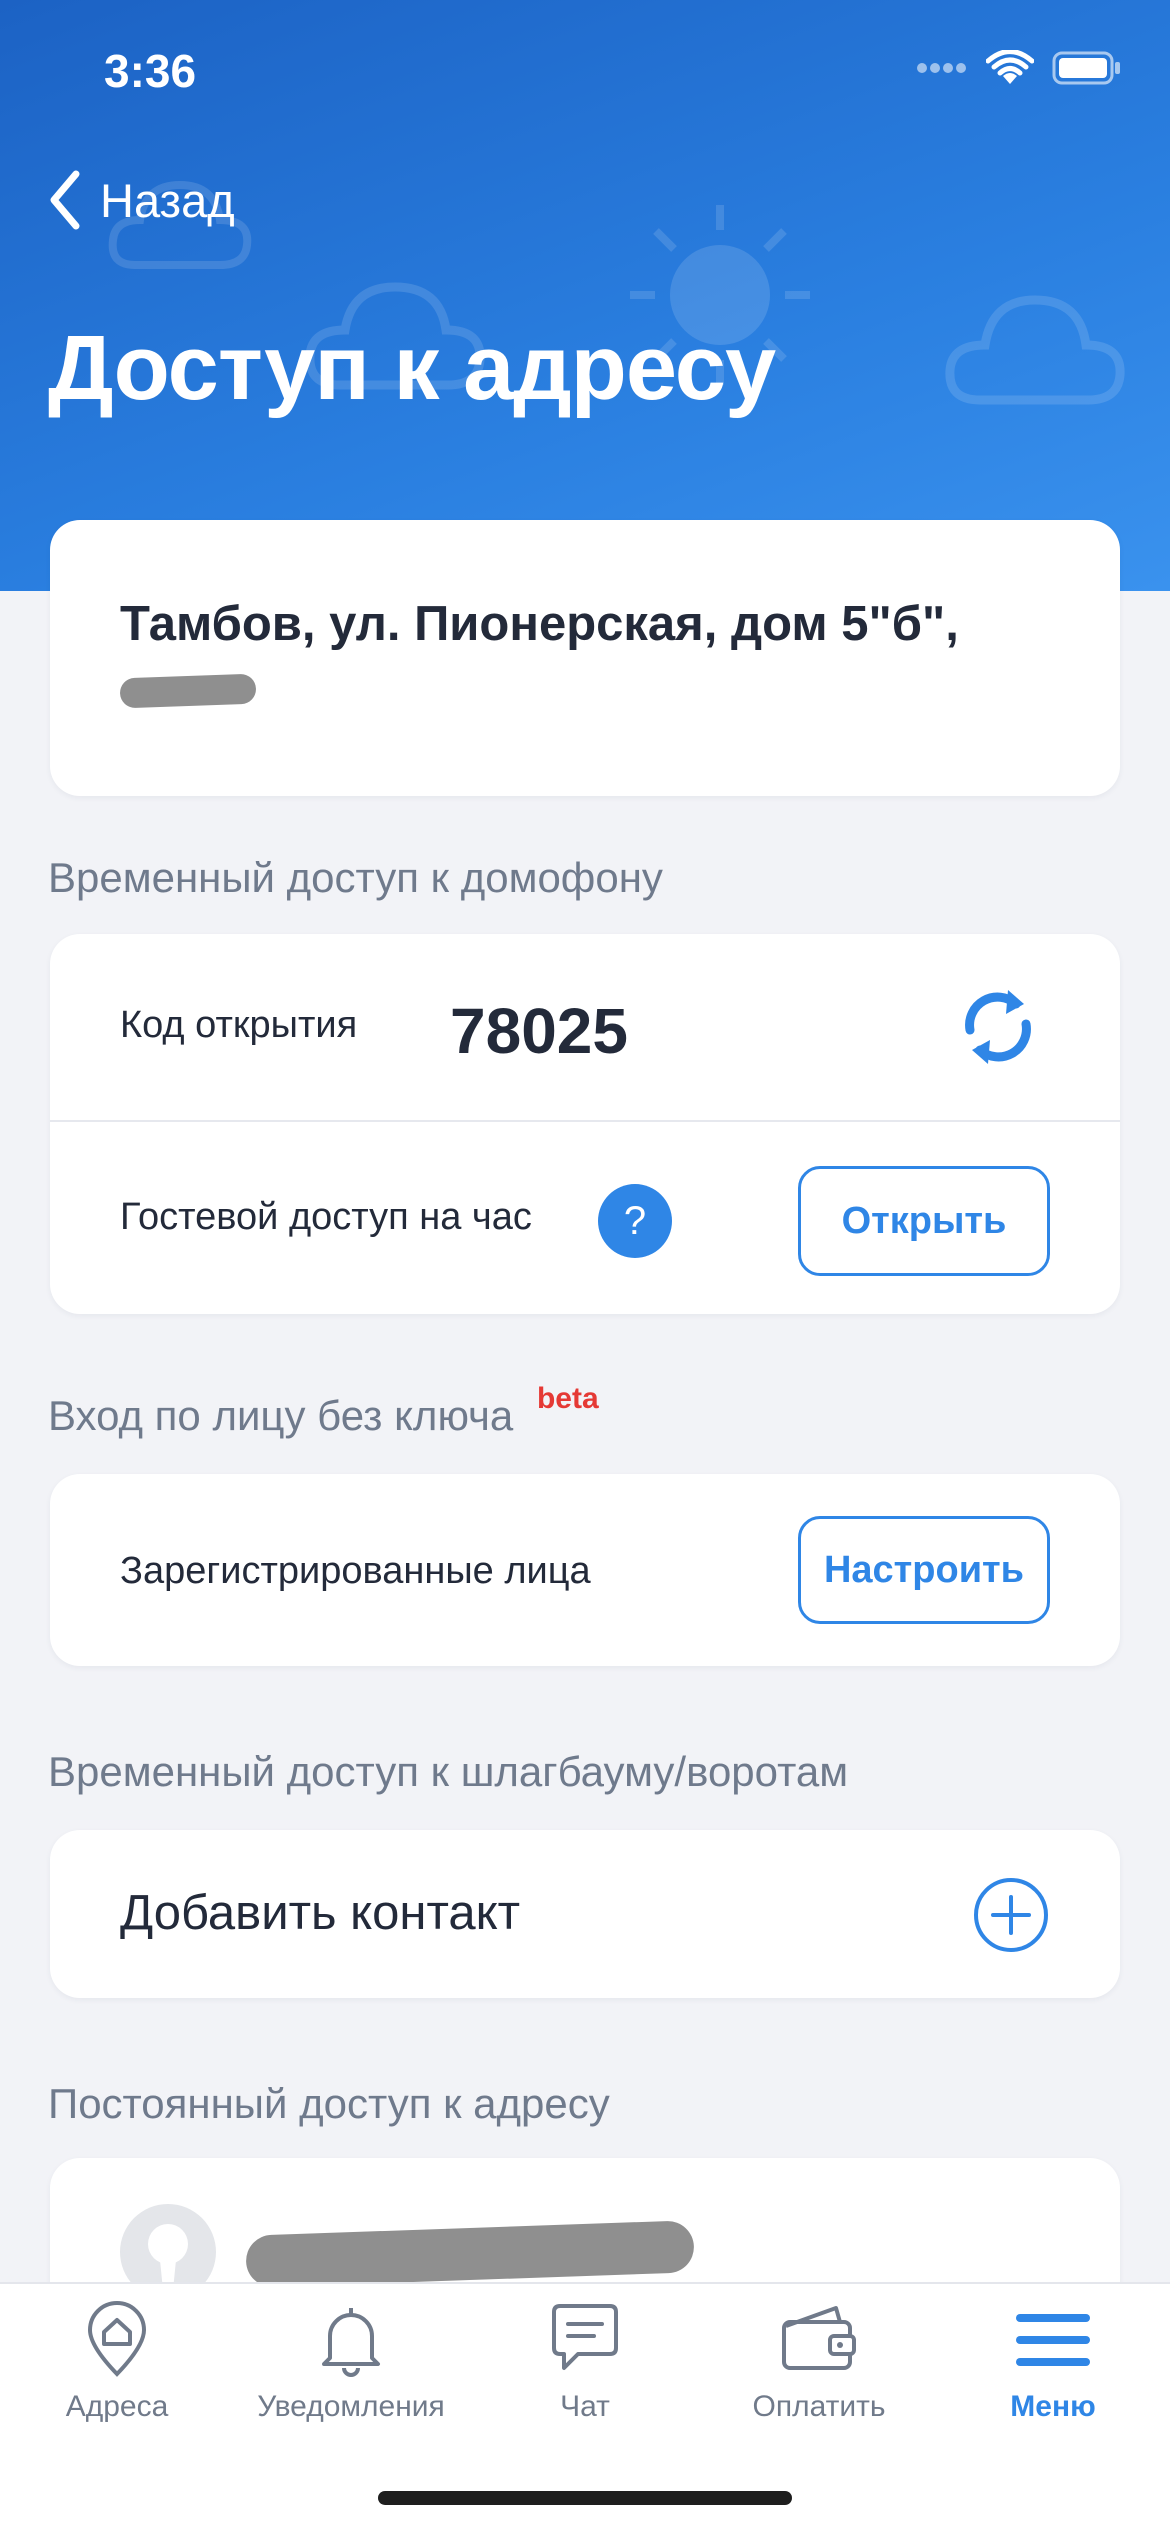  I want to click on add-contact-label: Добавить контакт, so click(320, 1913).